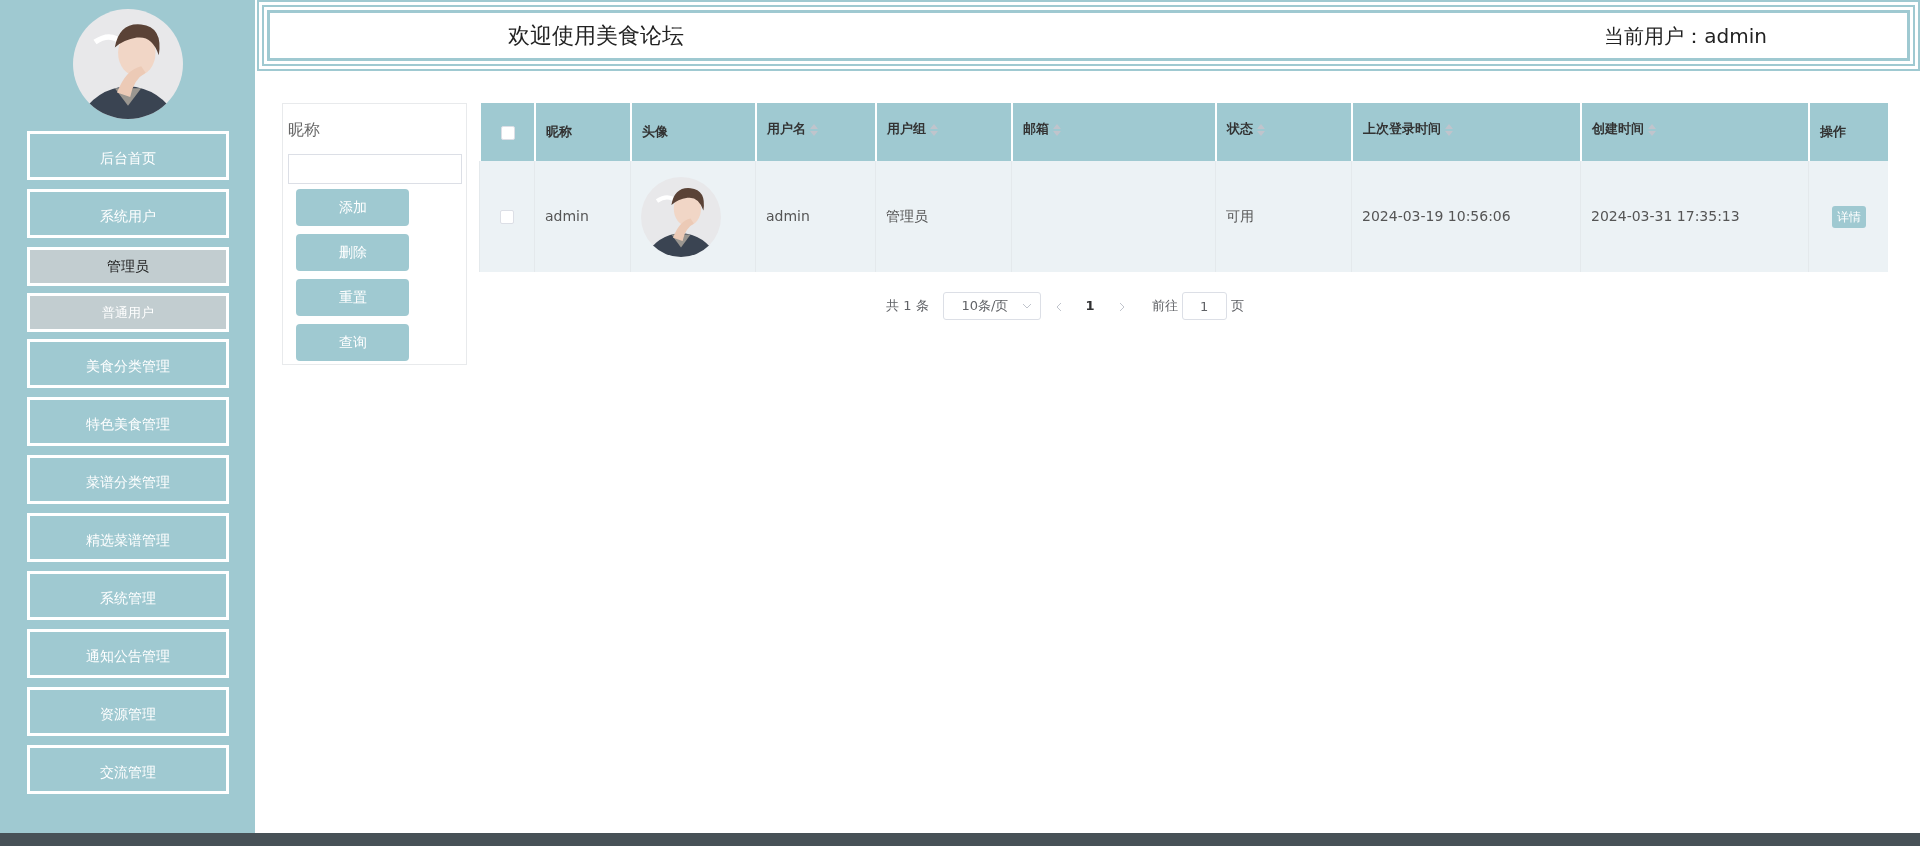 This screenshot has width=1920, height=846. Describe the element at coordinates (1685, 36) in the screenshot. I see `current-user: 当前用户：admin` at that location.